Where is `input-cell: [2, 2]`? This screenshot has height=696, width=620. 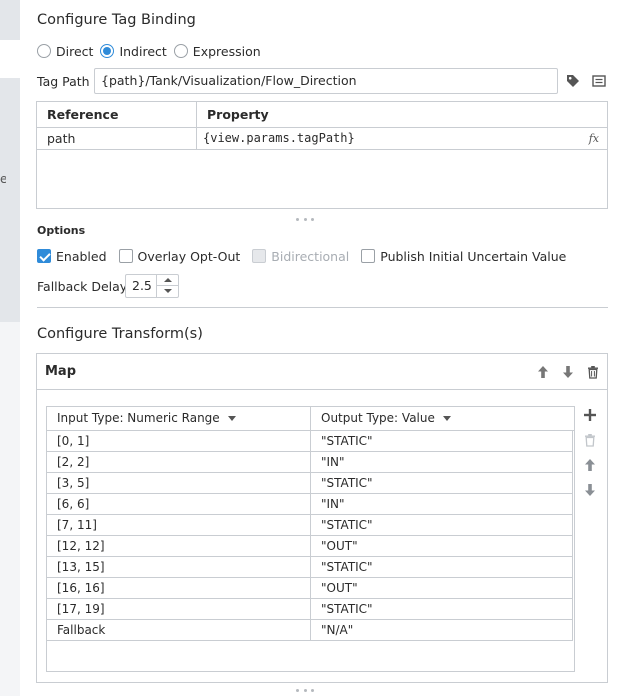
input-cell: [2, 2] is located at coordinates (179, 462).